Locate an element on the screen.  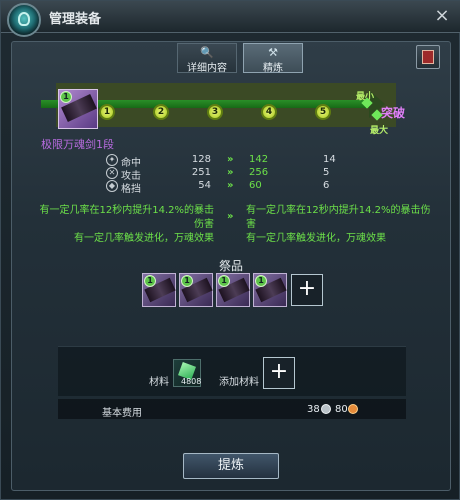
stage-node: 4 is located at coordinates (269, 112).